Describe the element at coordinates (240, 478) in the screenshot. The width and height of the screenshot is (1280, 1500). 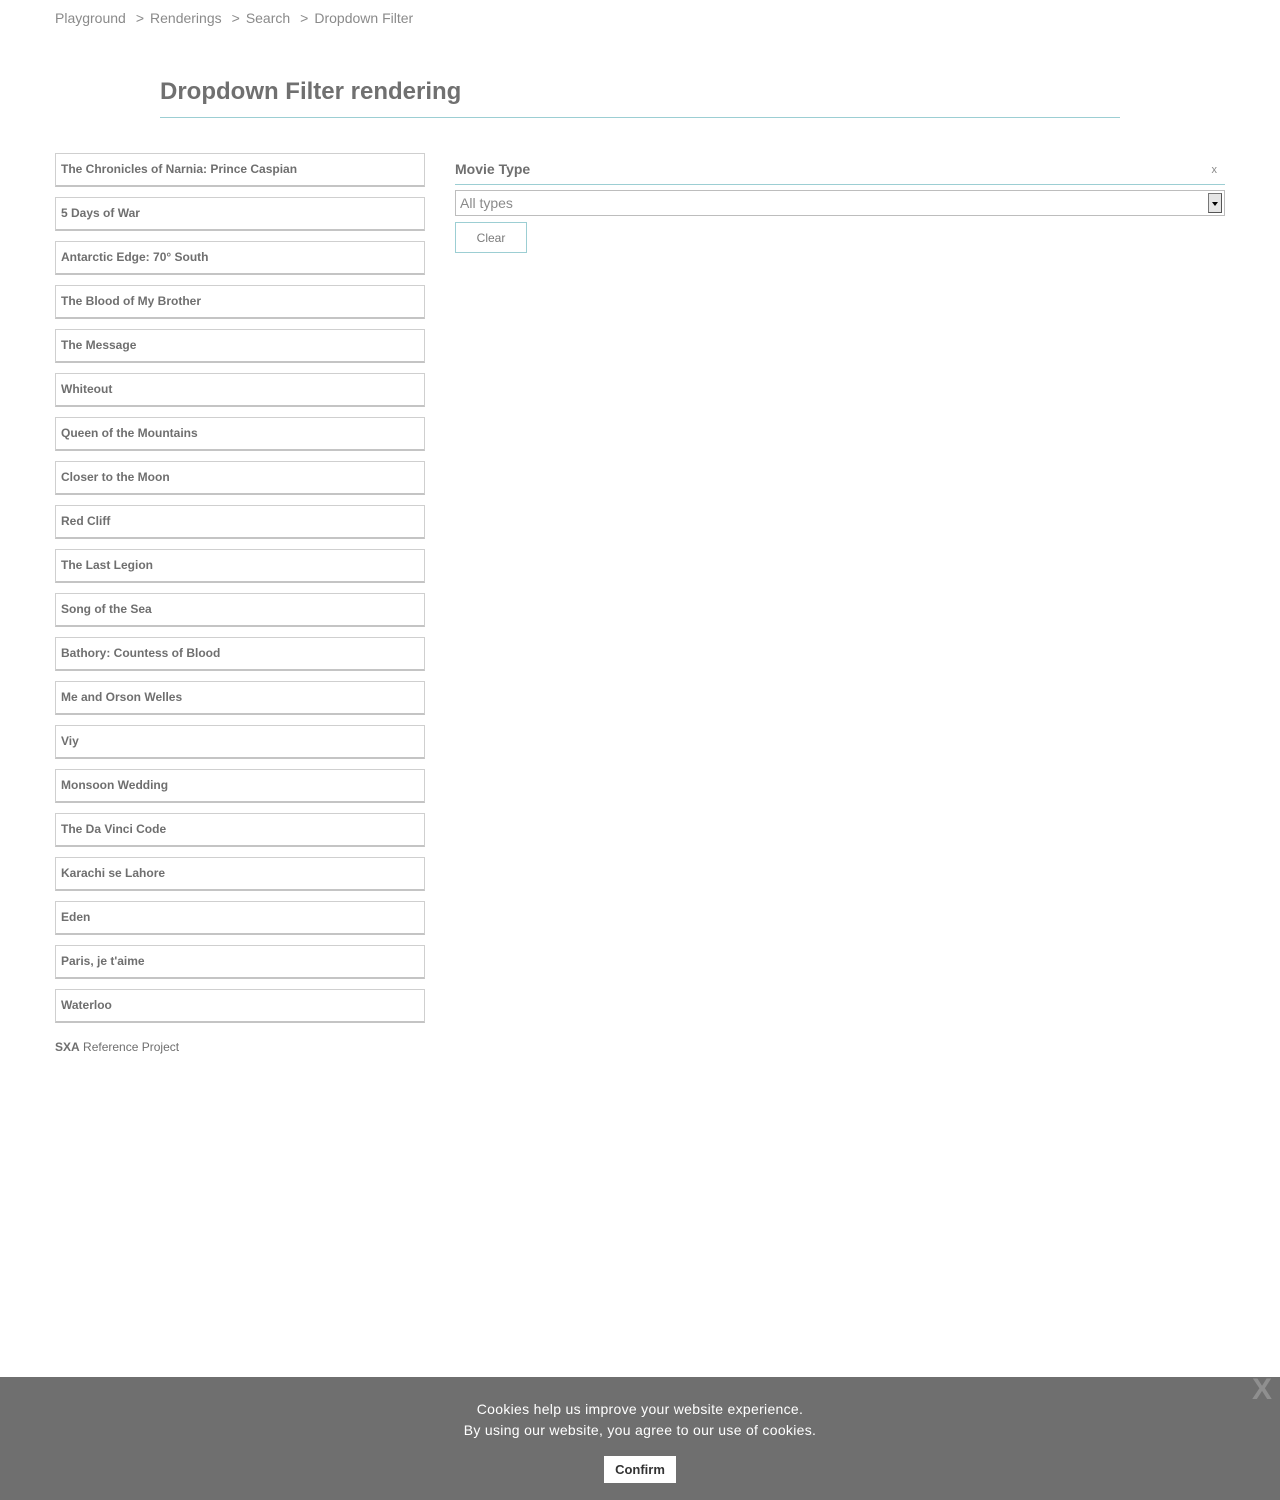
I see `result-item: Closer to the Moon` at that location.